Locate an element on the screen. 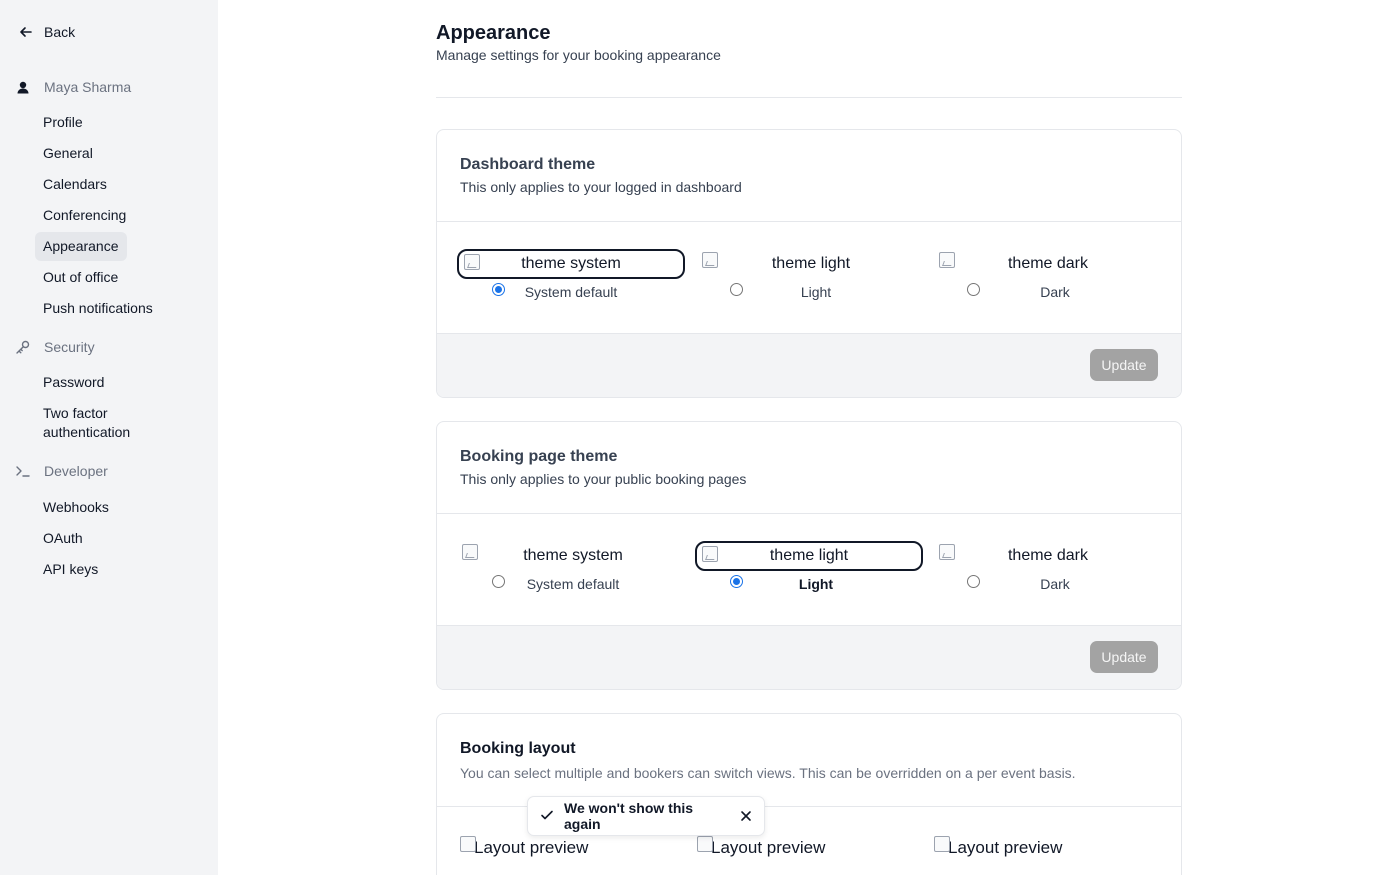 This screenshot has height=875, width=1400. booking-page-theme-footer: Update is located at coordinates (809, 657).